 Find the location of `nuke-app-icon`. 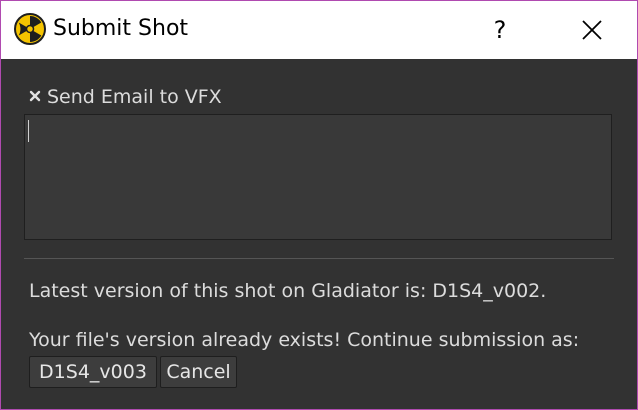

nuke-app-icon is located at coordinates (30, 29).